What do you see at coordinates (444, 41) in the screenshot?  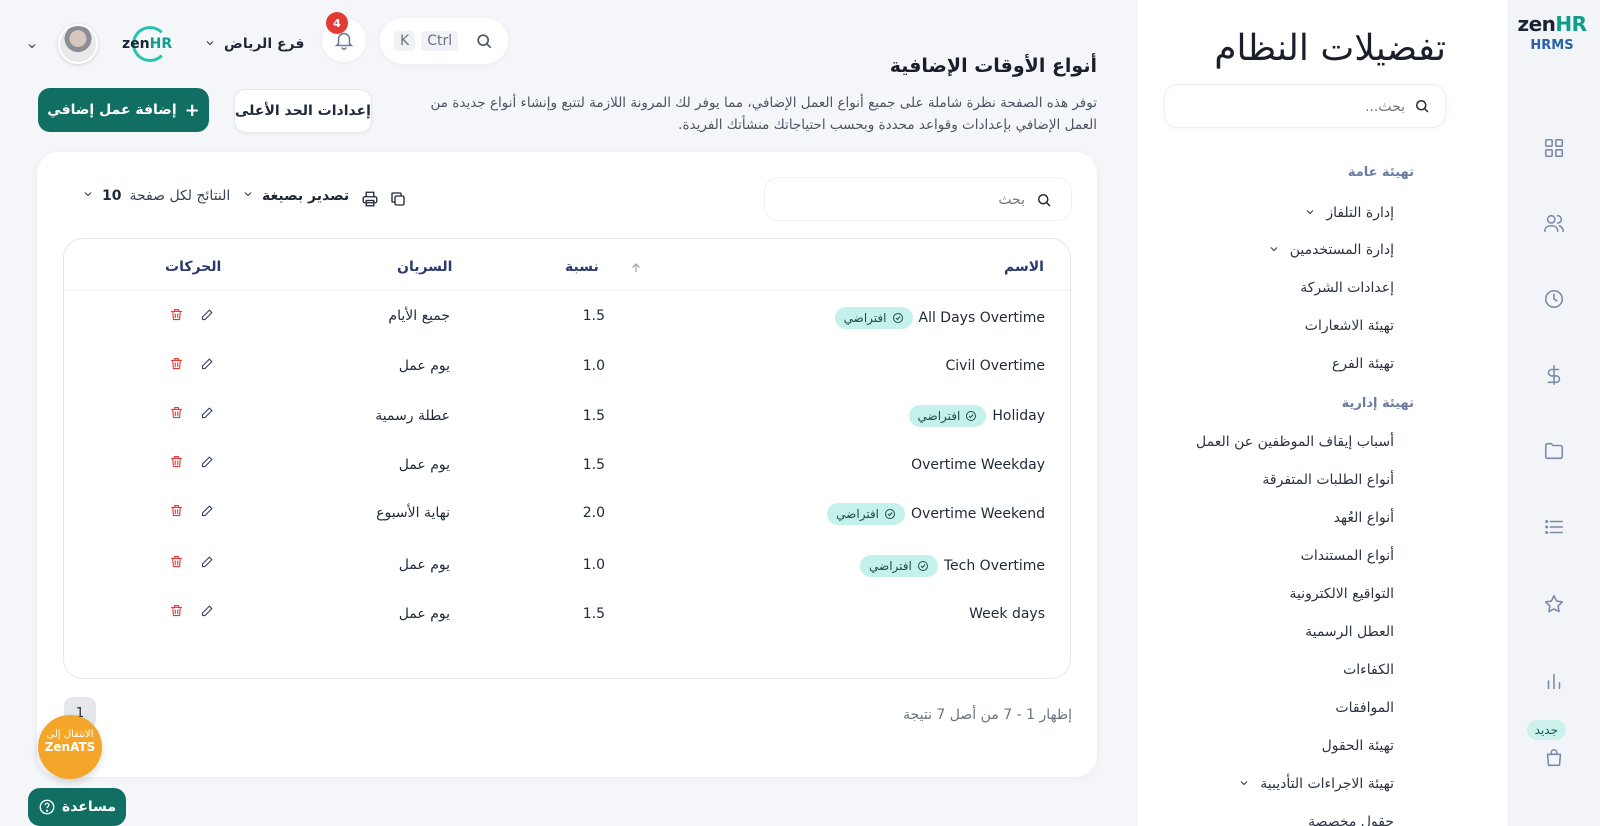 I see `global-search: K Ctrl` at bounding box center [444, 41].